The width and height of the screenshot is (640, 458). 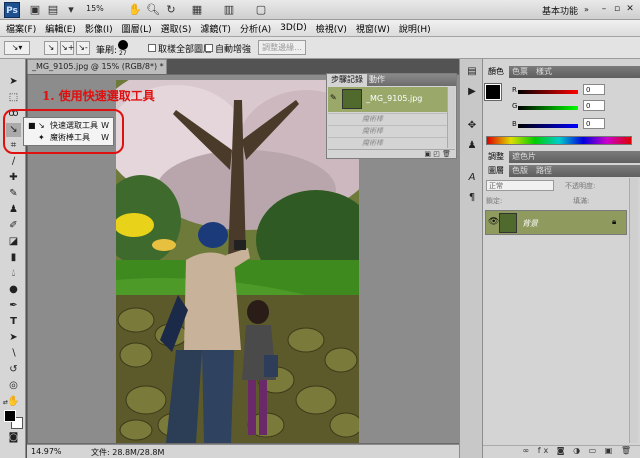 I want to click on history-snapshot: ✎ _MG_9105.jpg, so click(x=391, y=99).